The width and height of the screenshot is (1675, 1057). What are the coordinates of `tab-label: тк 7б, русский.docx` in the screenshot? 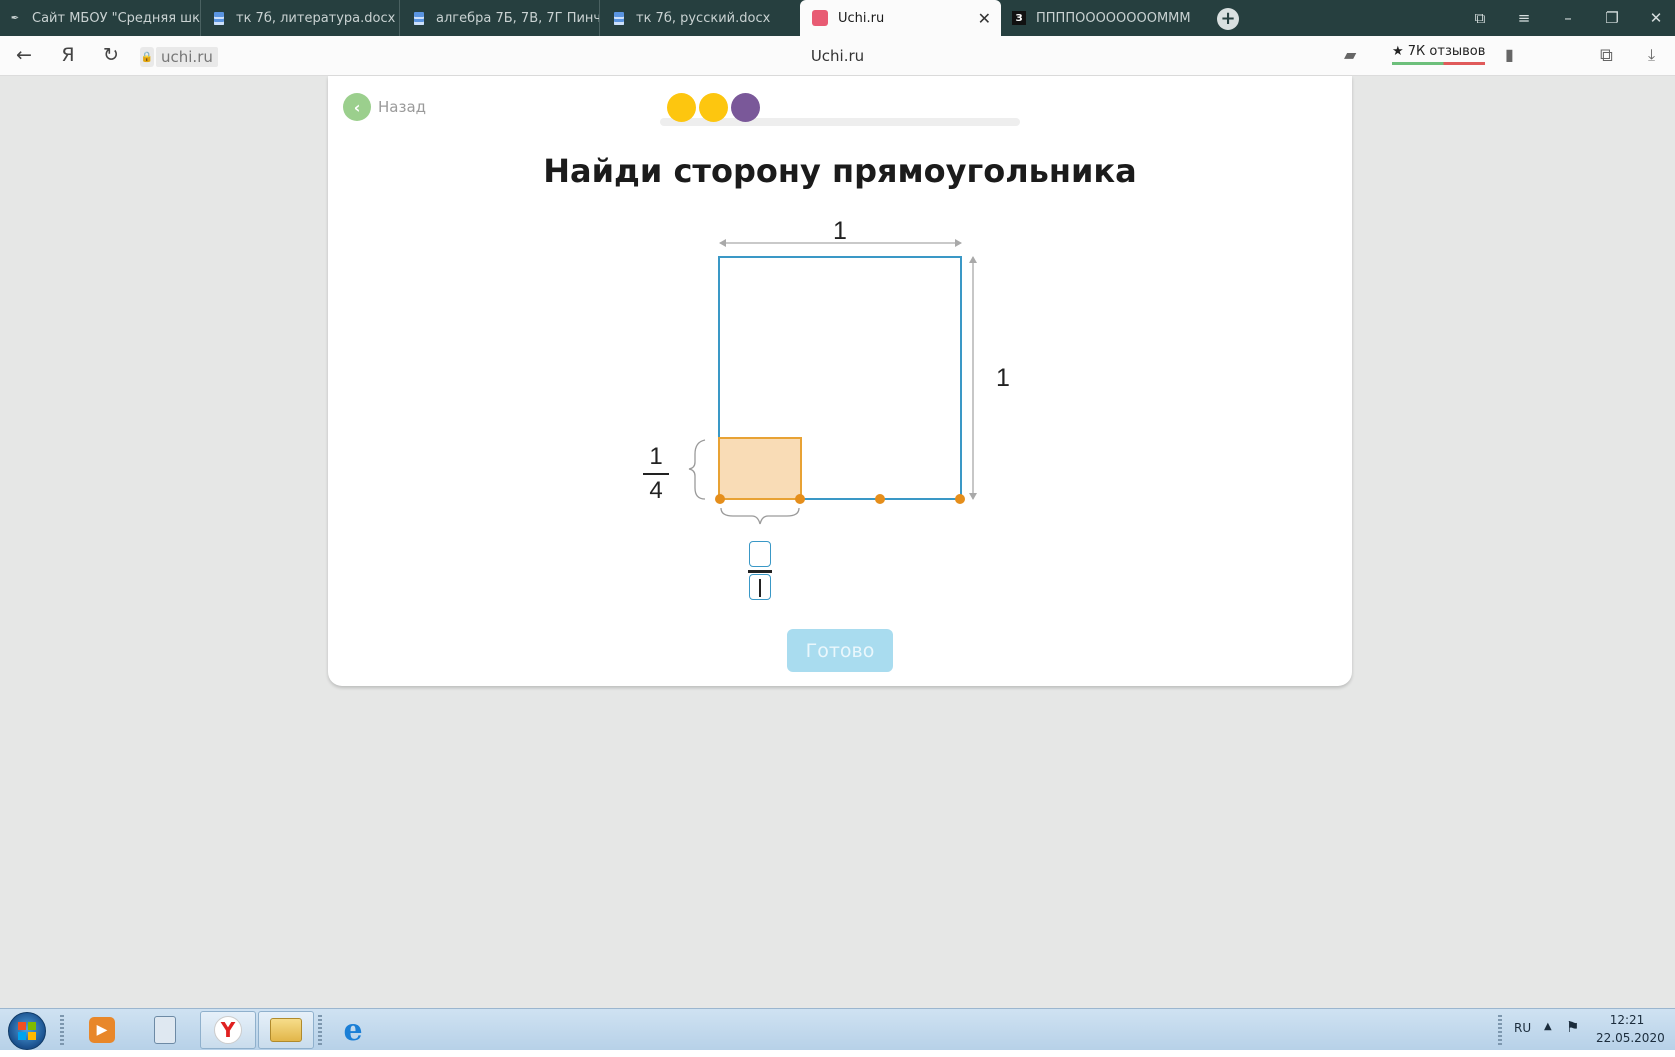 It's located at (703, 18).